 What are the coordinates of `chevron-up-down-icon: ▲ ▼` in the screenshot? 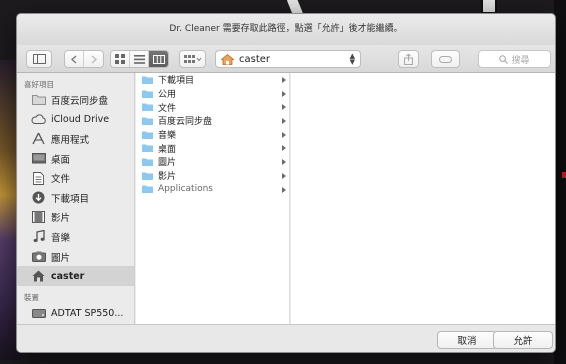 It's located at (352, 59).